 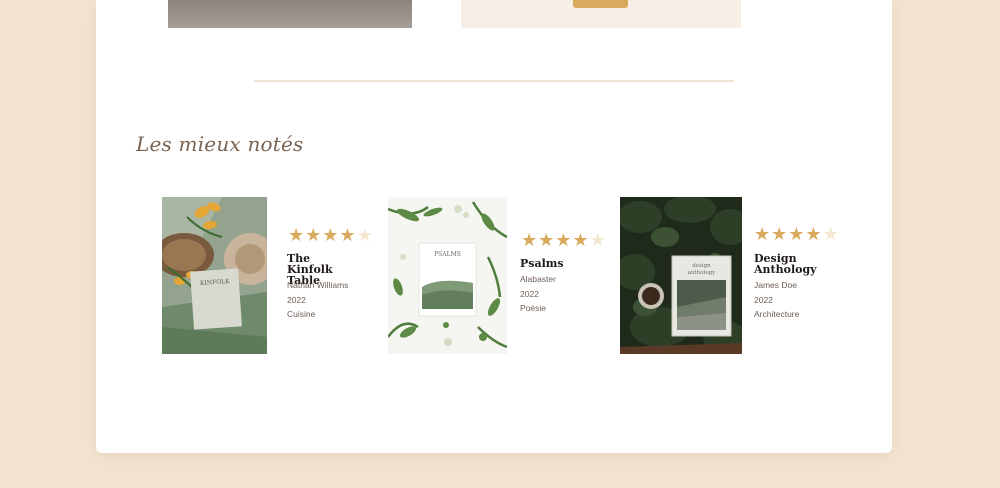 I want to click on book-genre: Cuisine, so click(x=301, y=314).